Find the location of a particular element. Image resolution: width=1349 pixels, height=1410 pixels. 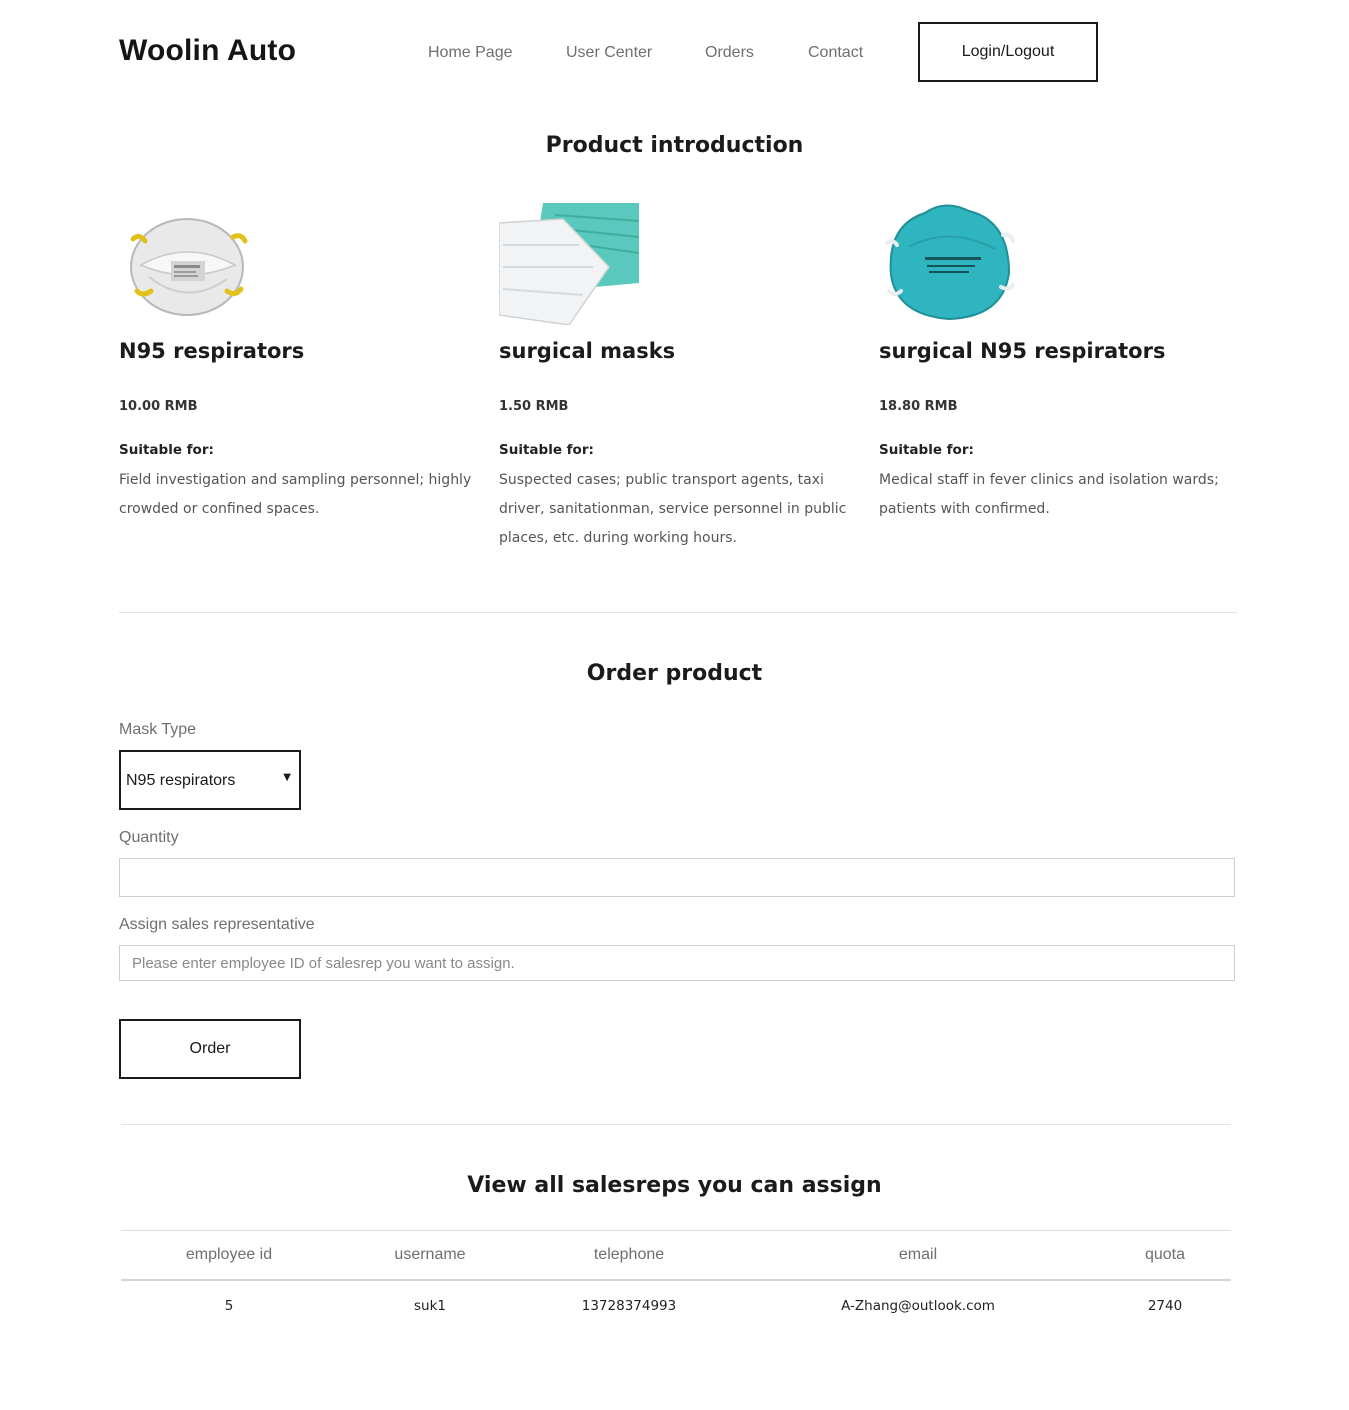

mask-type-selected-value: N95 respirators is located at coordinates (181, 780).